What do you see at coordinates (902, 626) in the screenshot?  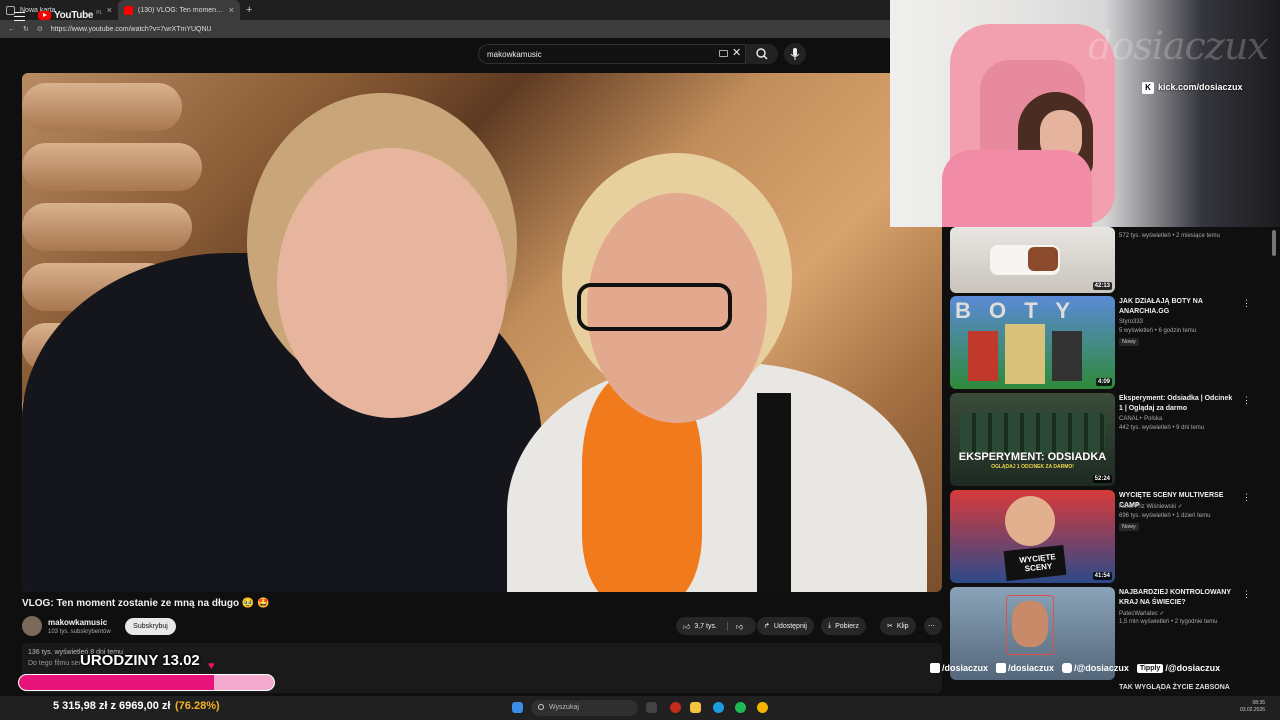 I see `clip-label: Klip` at bounding box center [902, 626].